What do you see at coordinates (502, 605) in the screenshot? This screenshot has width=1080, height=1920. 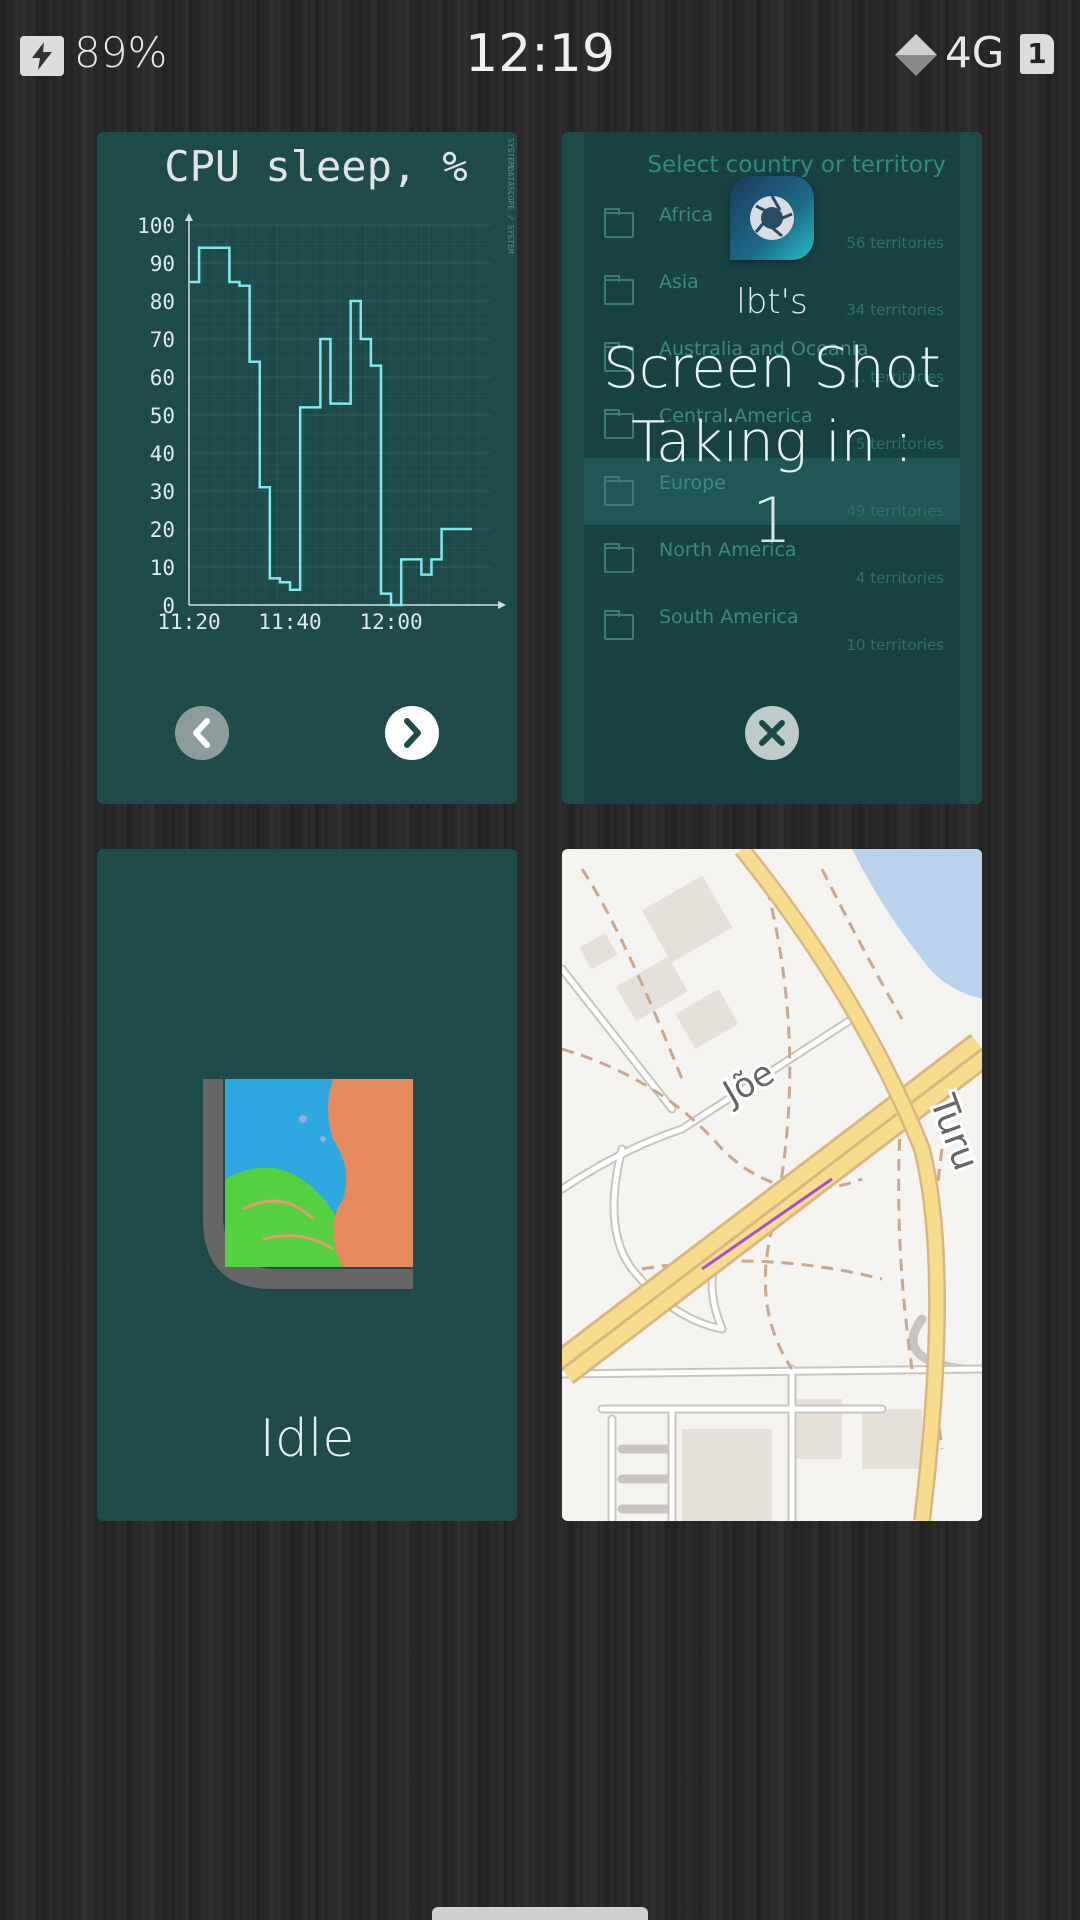 I see `x-axis-arrow` at bounding box center [502, 605].